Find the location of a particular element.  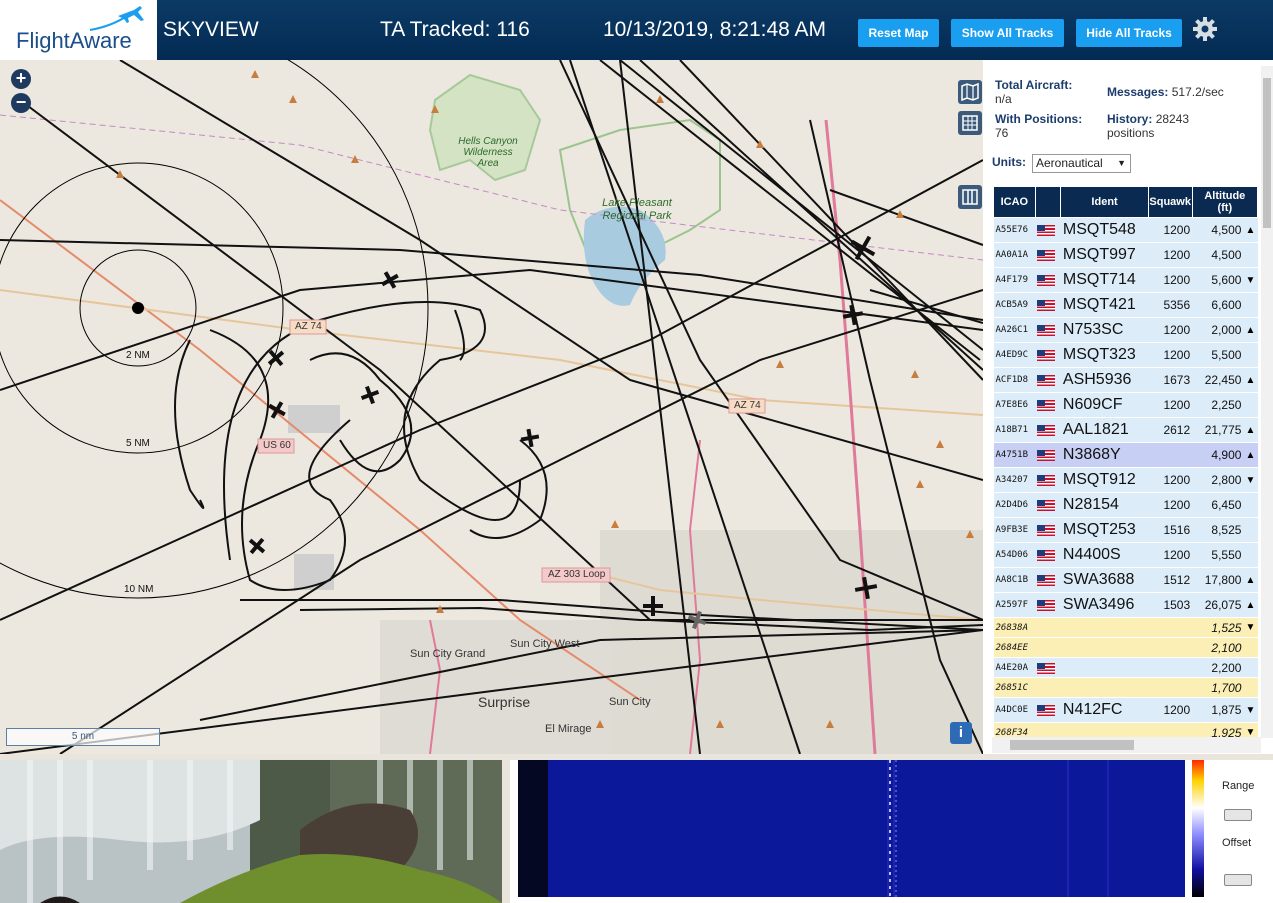

aircraft-row: A4E20A 2,200 is located at coordinates (1125, 667).